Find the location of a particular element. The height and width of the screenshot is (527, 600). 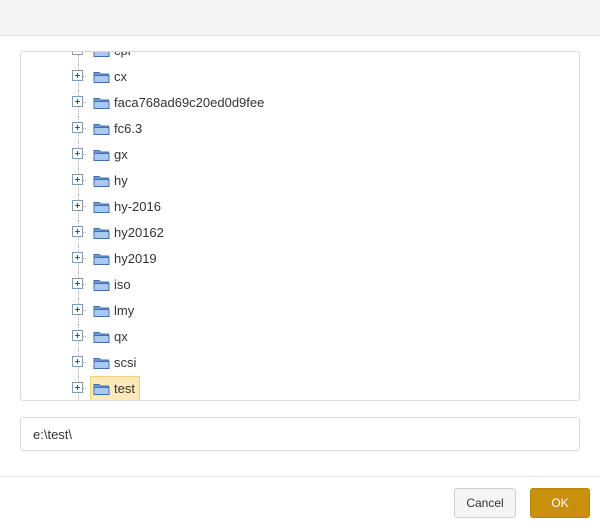

tree-row: hy-2016 is located at coordinates (300, 207).